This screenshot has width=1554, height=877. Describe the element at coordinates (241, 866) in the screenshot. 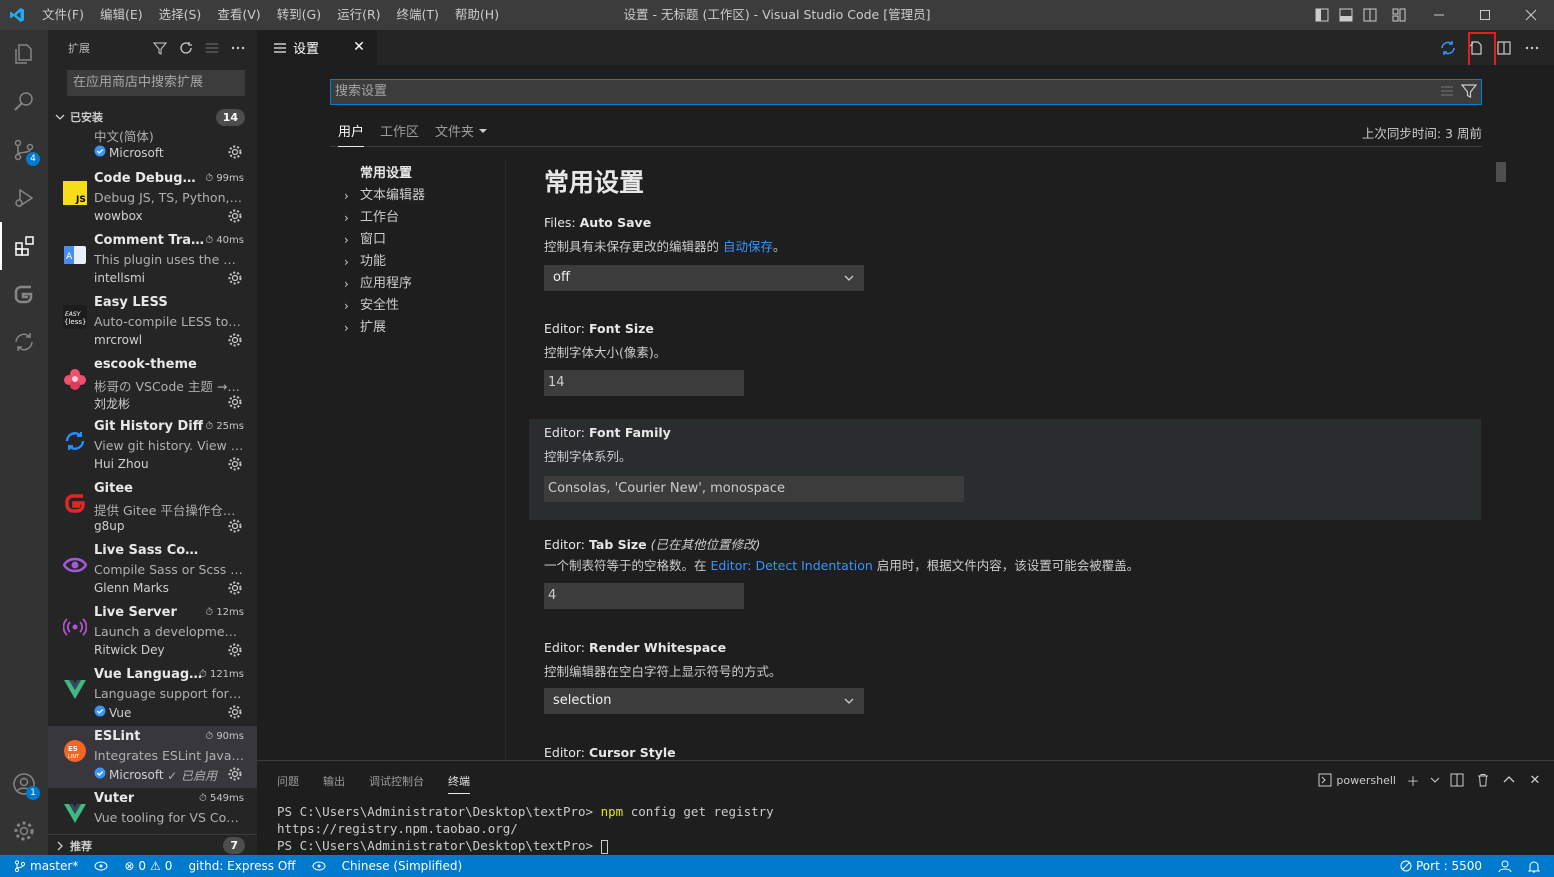

I see `githd-status: githd: Express Off` at that location.